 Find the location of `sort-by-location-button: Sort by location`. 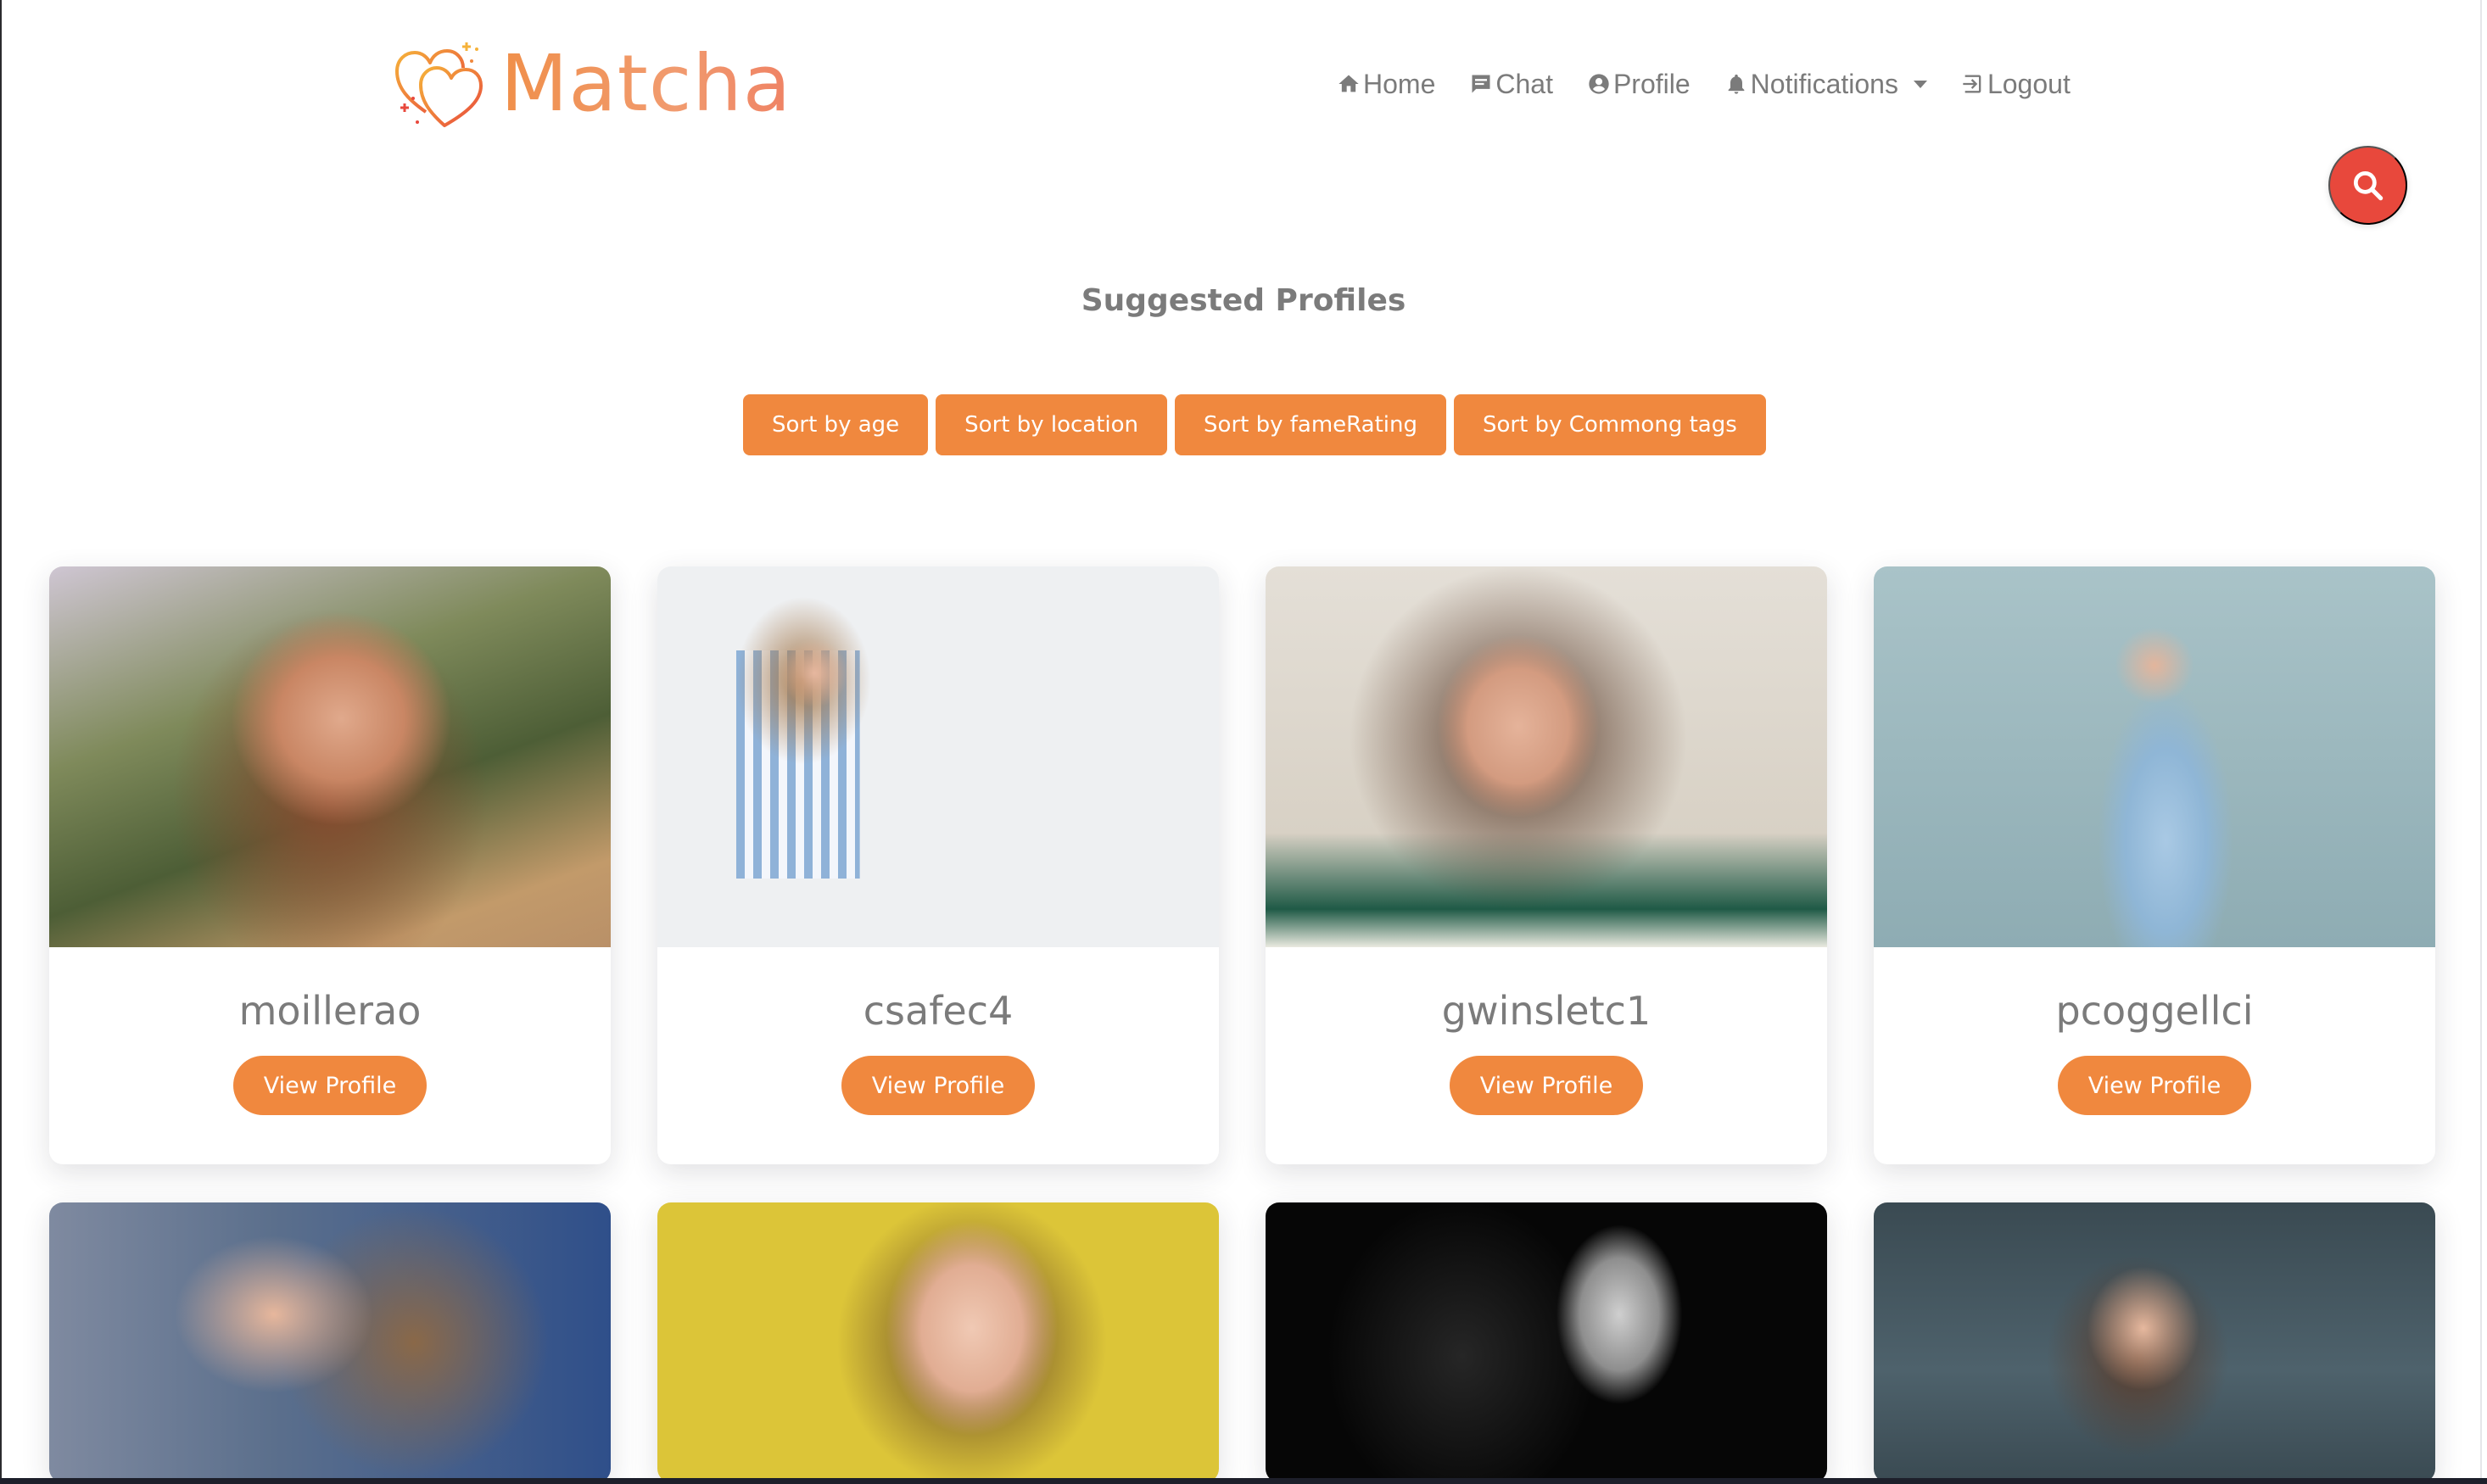

sort-by-location-button: Sort by location is located at coordinates (1052, 424).